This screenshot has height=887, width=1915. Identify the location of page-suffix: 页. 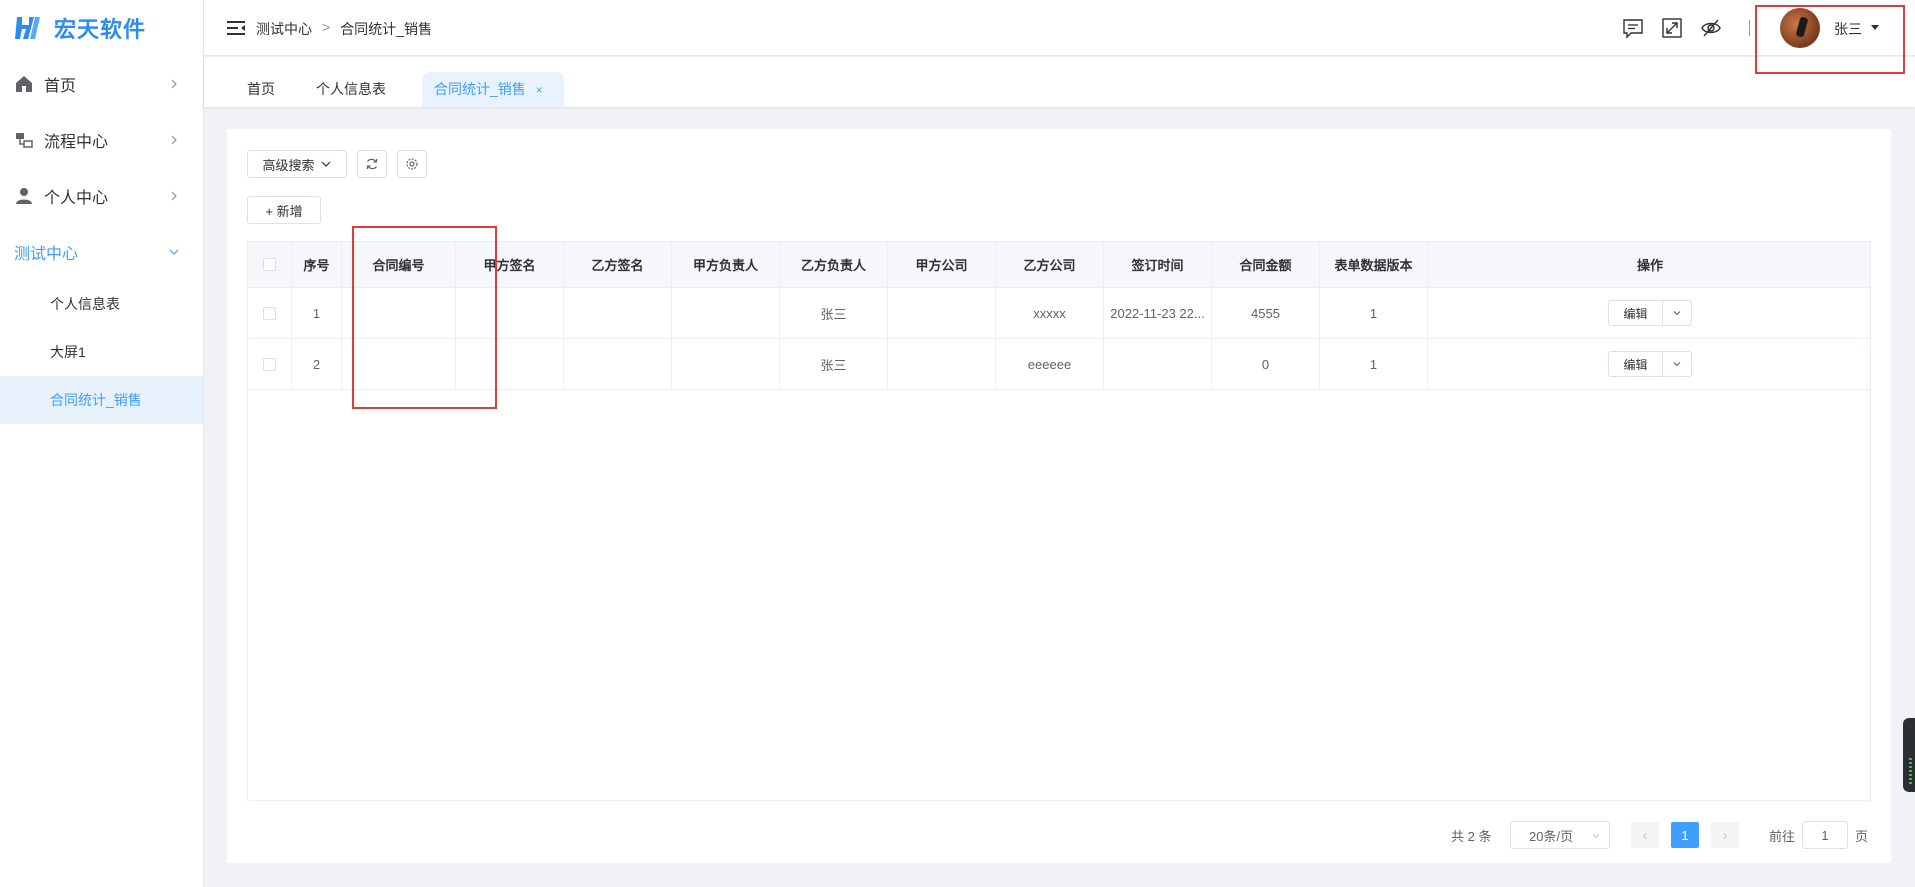
(1862, 836).